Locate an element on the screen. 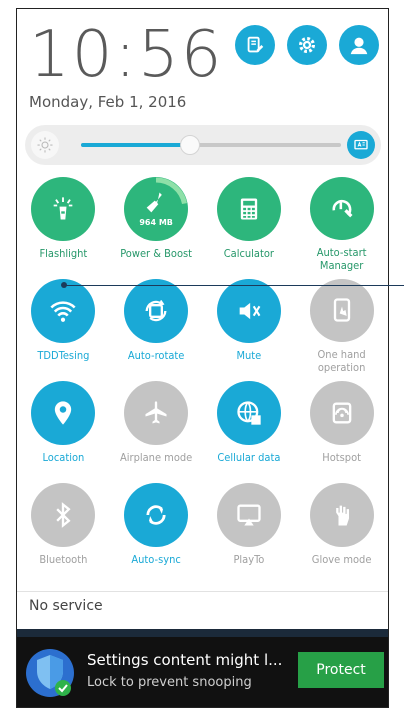 The image size is (404, 710). tile-calculator: Calculator is located at coordinates (249, 222).